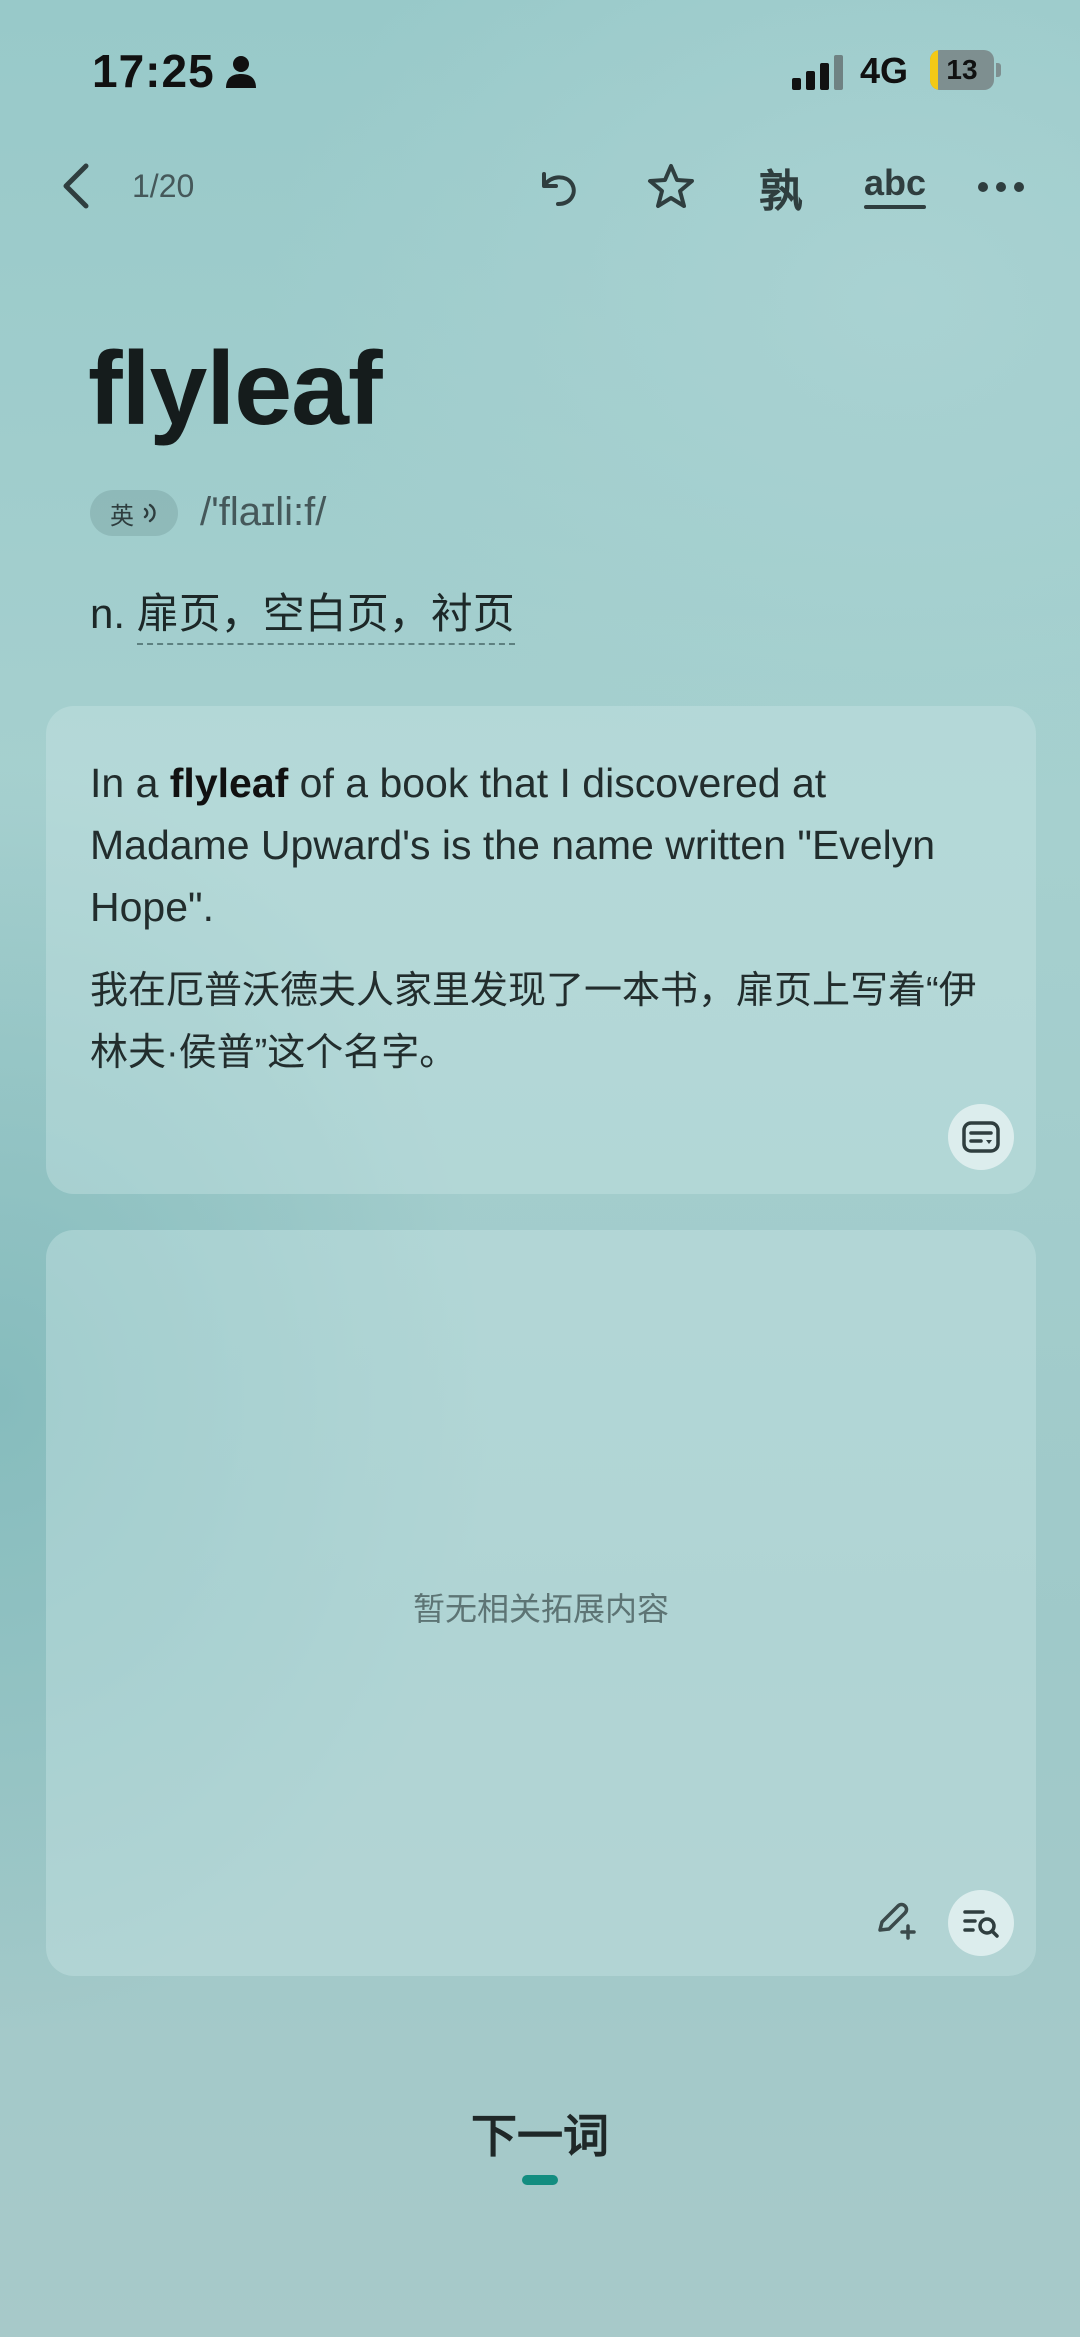 The width and height of the screenshot is (1080, 2337). I want to click on subtitle-icon, so click(981, 1137).